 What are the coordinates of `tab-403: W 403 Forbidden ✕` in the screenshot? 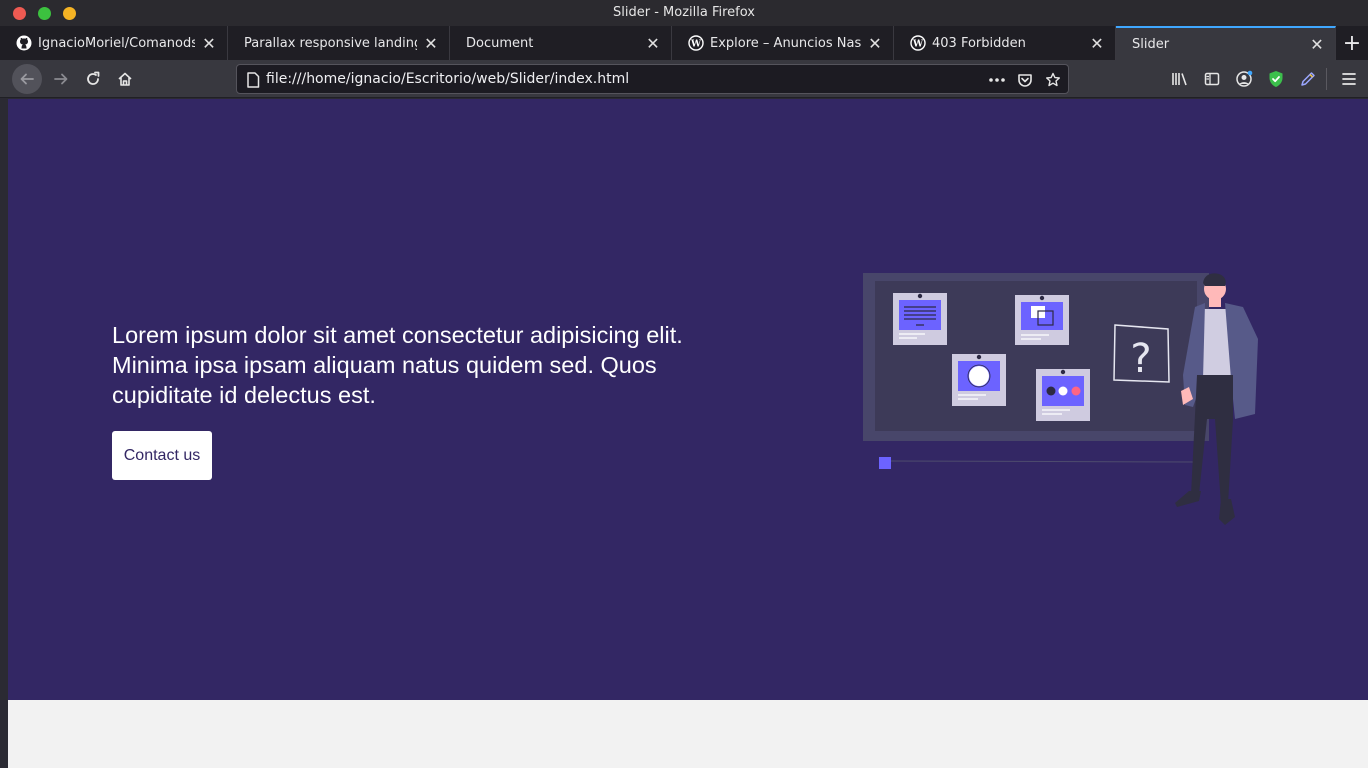 It's located at (1005, 43).